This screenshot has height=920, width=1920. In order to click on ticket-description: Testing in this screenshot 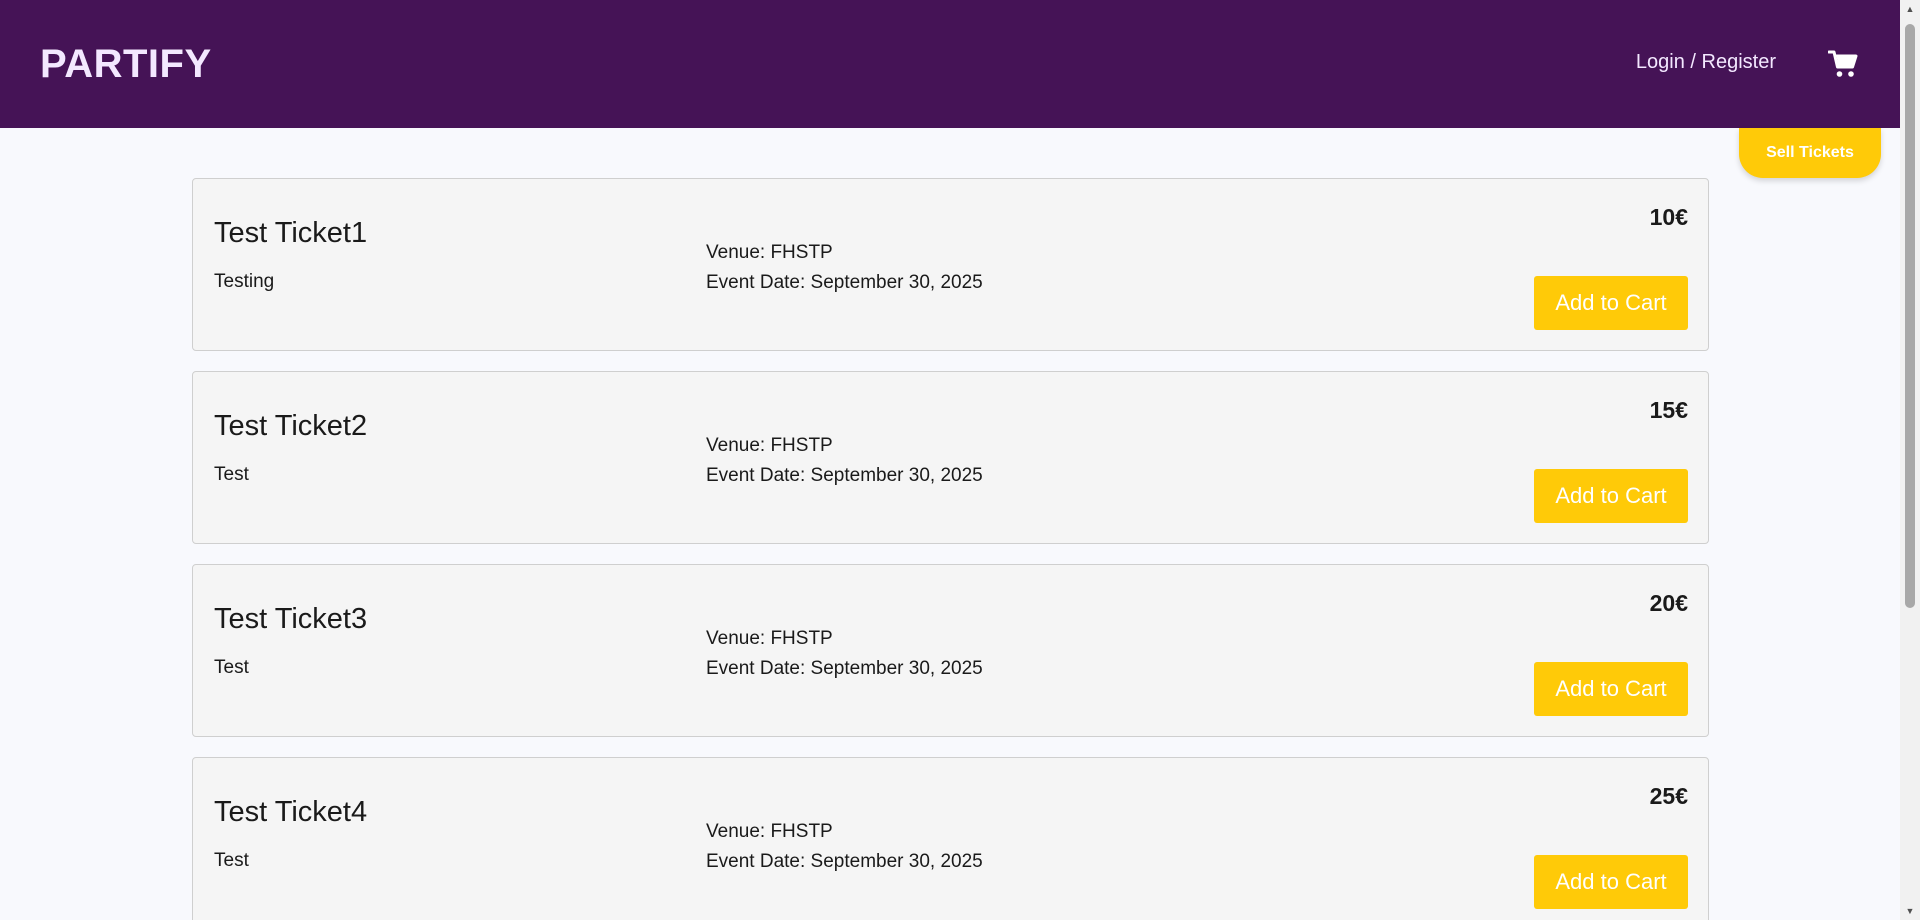, I will do `click(244, 281)`.